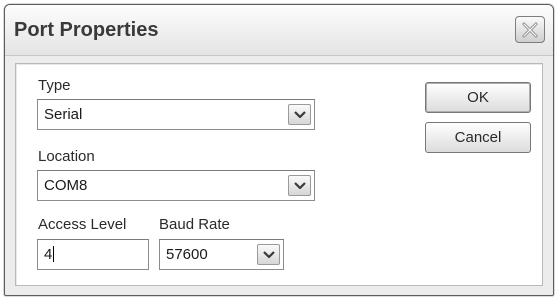 Image resolution: width=560 pixels, height=301 pixels. What do you see at coordinates (187, 254) in the screenshot?
I see `baud-rate-value: 57600` at bounding box center [187, 254].